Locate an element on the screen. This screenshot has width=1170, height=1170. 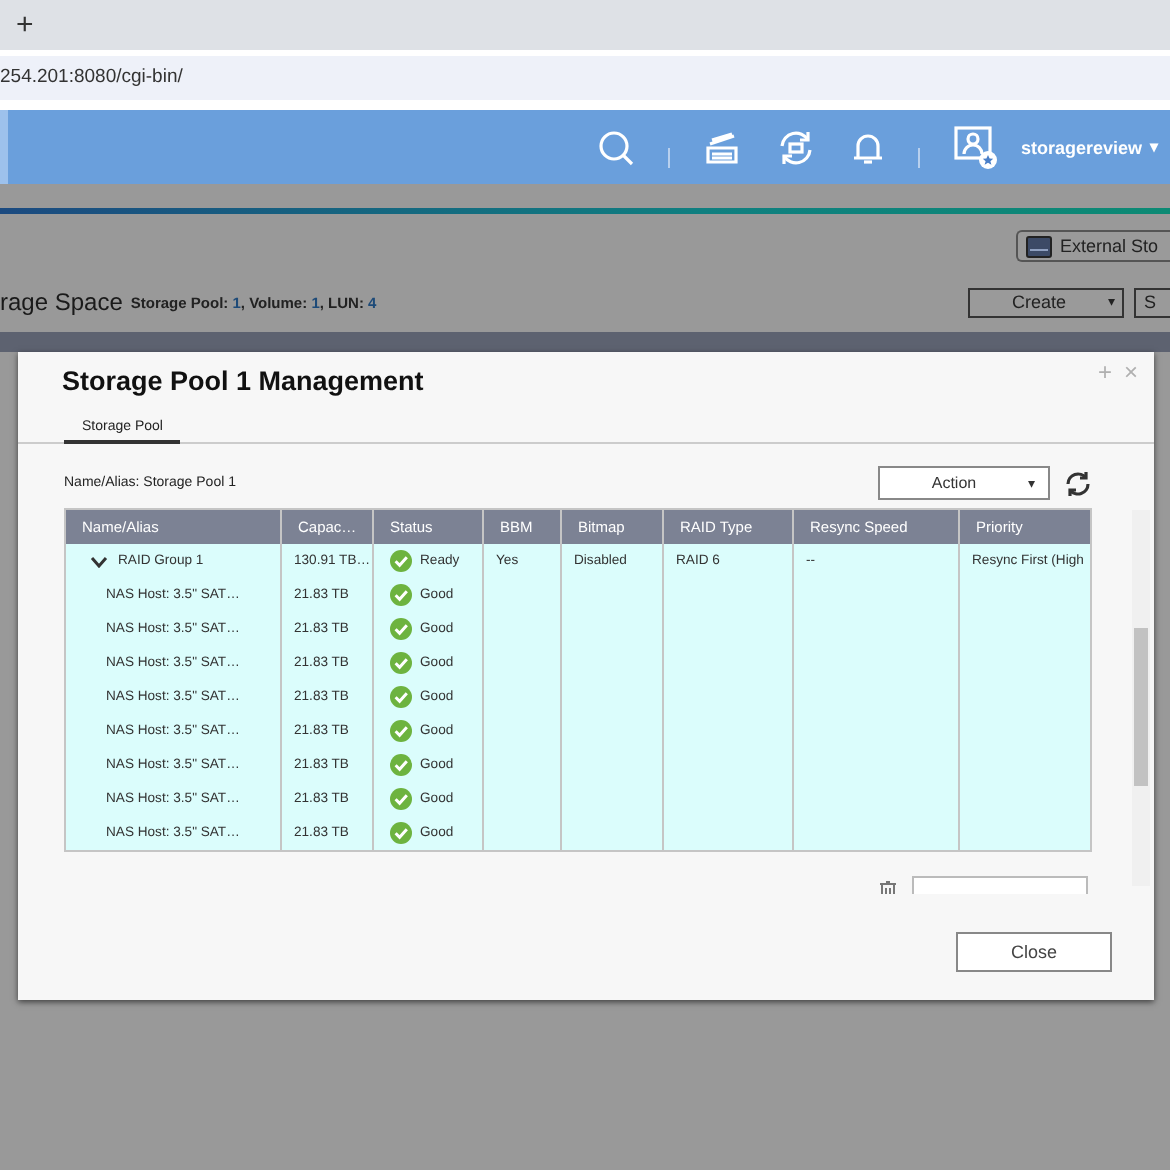
window-control: × is located at coordinates (1130, 372).